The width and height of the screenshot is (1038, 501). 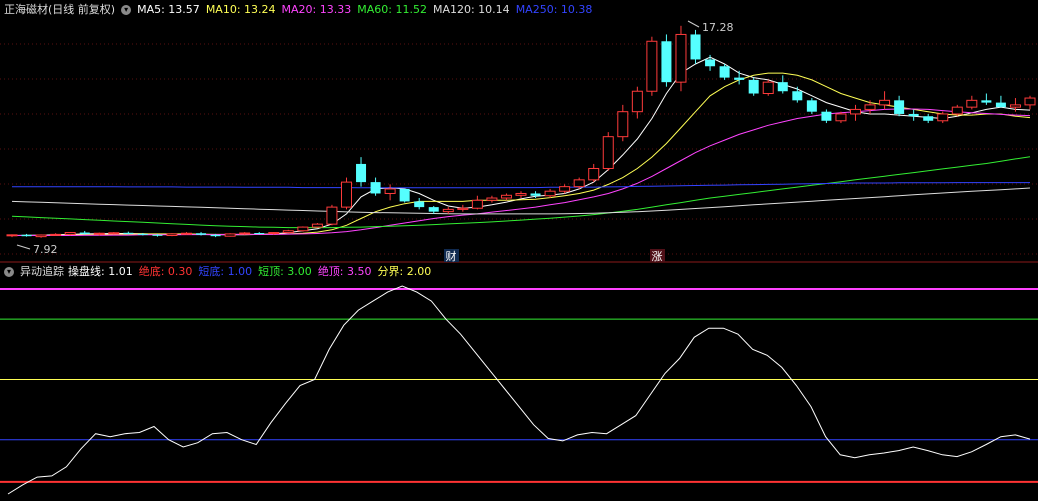 I want to click on main-indicator-4: MA120: 10.14, so click(x=471, y=9).